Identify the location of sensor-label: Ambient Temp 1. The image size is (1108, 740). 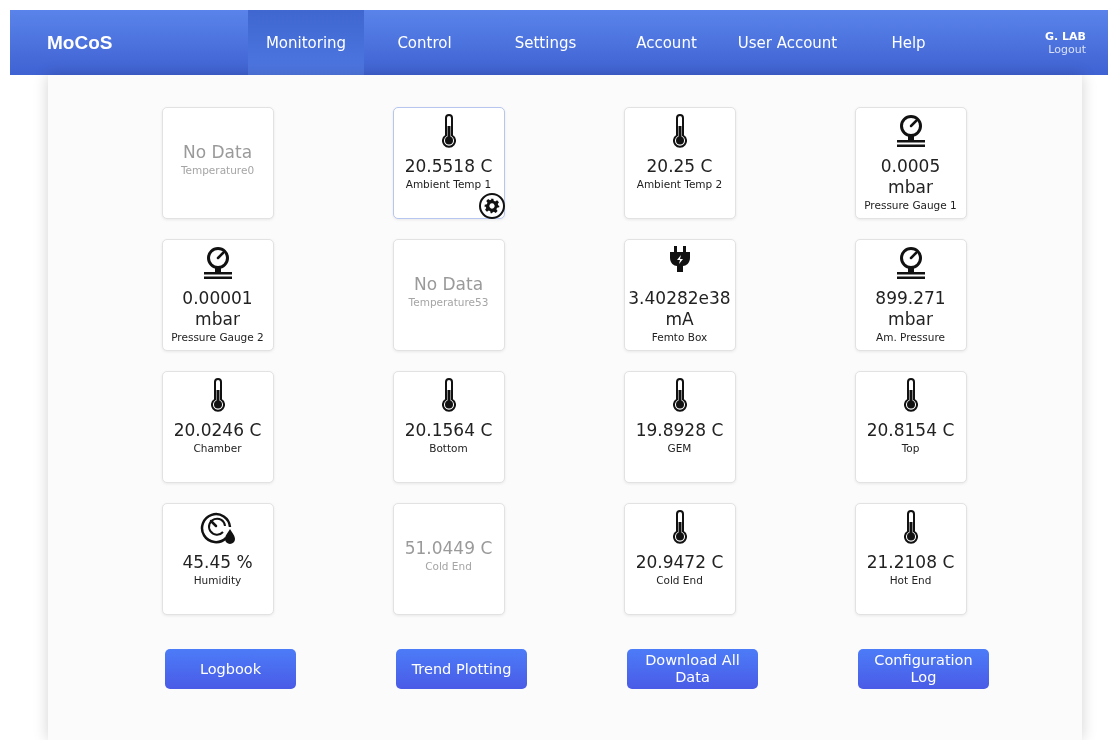
(448, 184).